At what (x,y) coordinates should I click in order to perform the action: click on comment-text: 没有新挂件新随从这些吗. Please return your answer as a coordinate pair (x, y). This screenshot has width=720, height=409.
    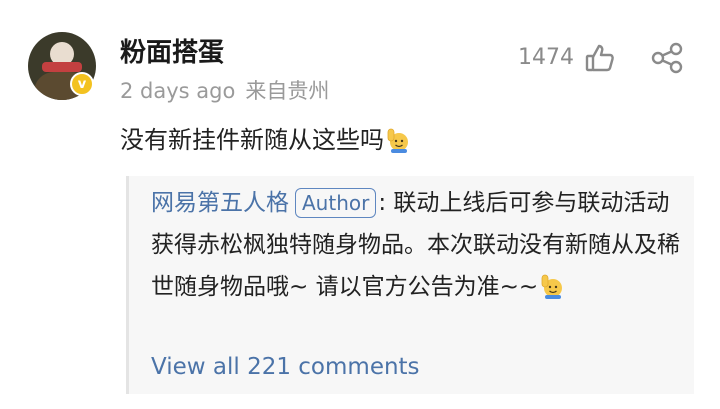
    Looking at the image, I should click on (266, 137).